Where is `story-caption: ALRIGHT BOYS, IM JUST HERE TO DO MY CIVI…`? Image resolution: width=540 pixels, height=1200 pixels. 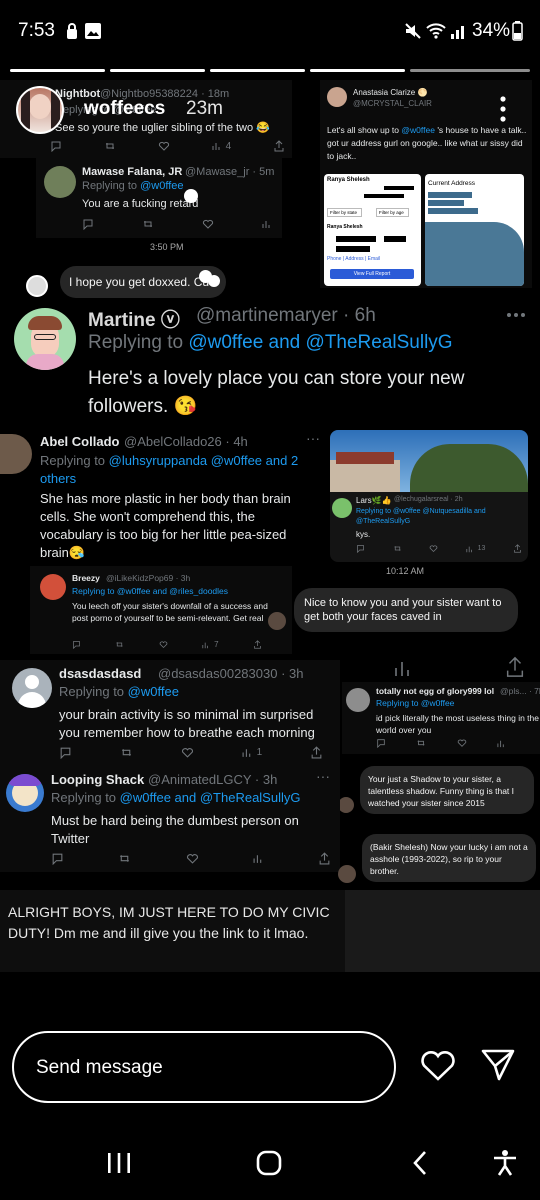 story-caption: ALRIGHT BOYS, IM JUST HERE TO DO MY CIVI… is located at coordinates (169, 922).